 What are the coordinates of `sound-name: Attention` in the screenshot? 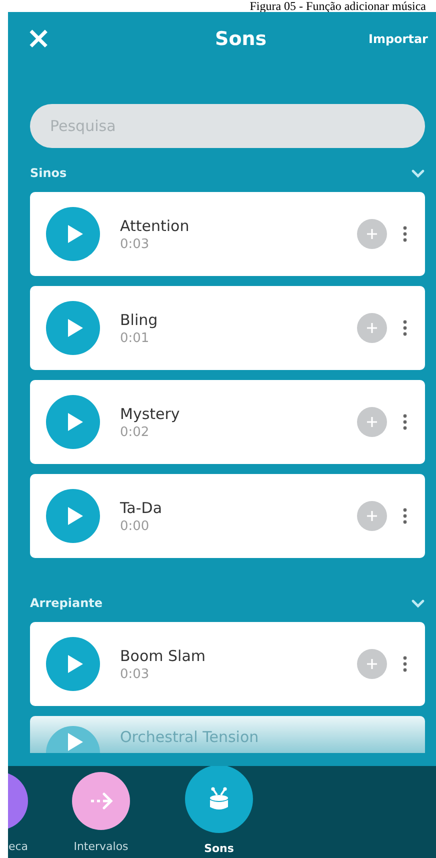 It's located at (155, 225).